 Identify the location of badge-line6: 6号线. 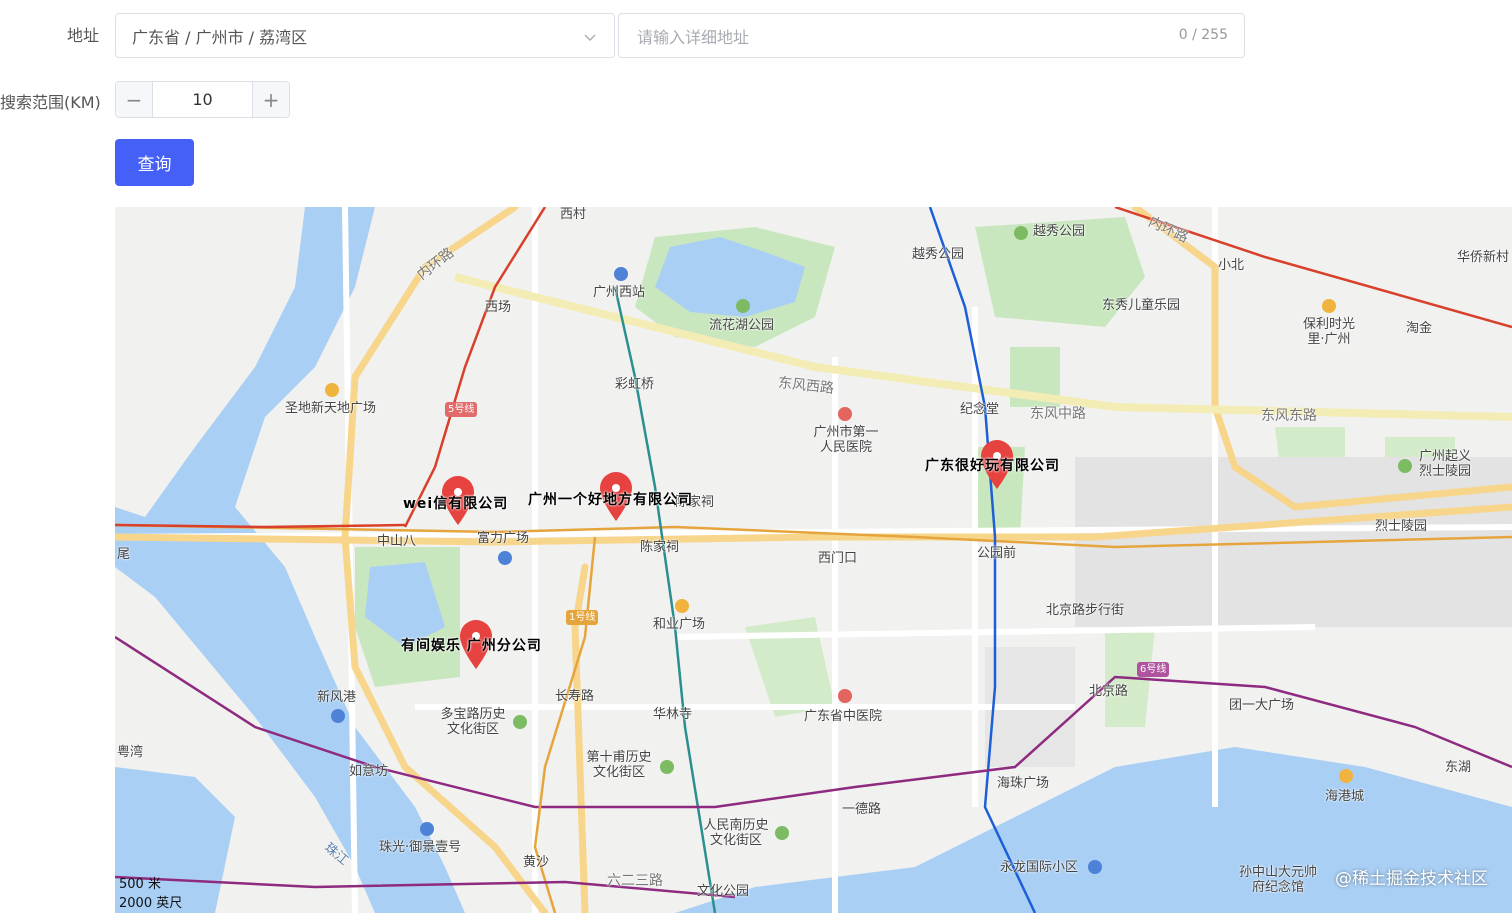
(1153, 669).